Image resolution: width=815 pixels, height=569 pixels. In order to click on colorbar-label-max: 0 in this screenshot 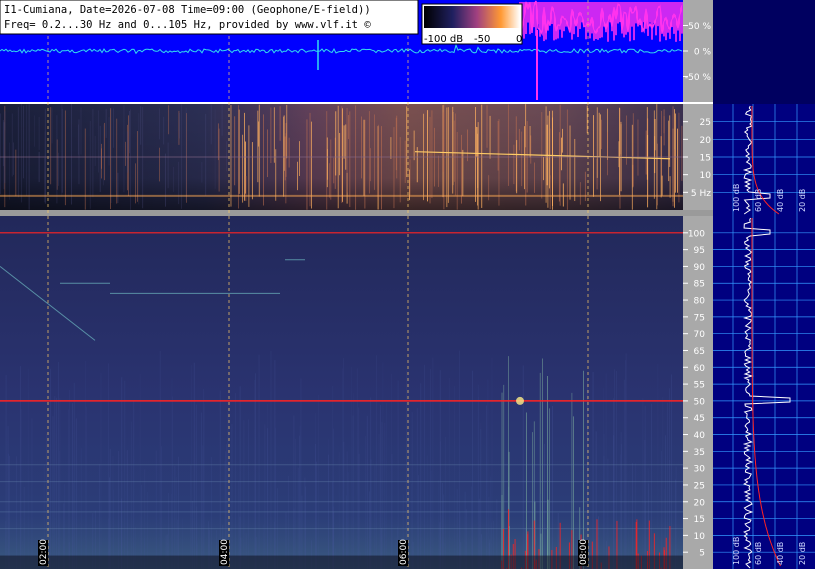, I will do `click(519, 39)`.